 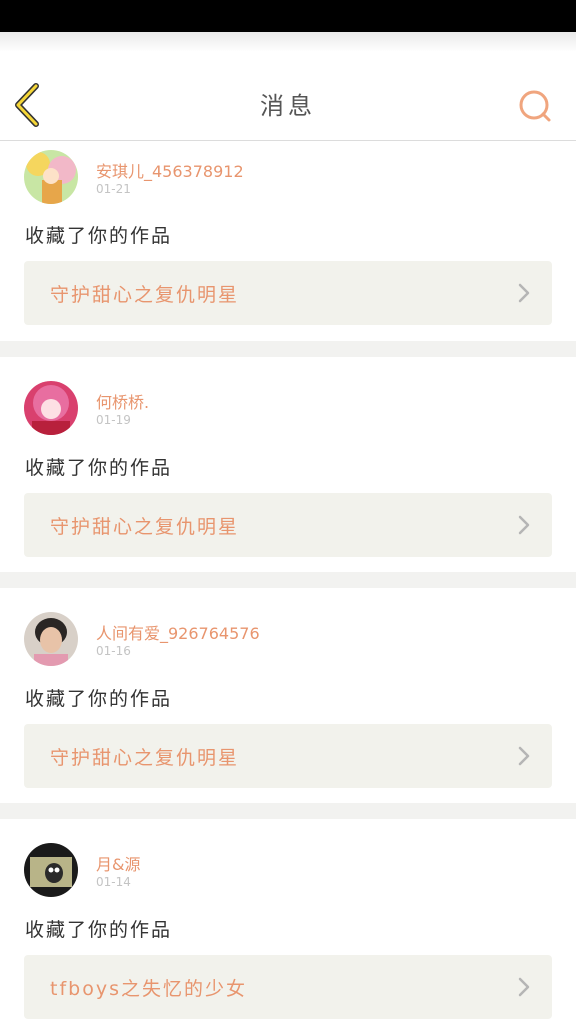 What do you see at coordinates (113, 651) in the screenshot?
I see `message-date: 01-16` at bounding box center [113, 651].